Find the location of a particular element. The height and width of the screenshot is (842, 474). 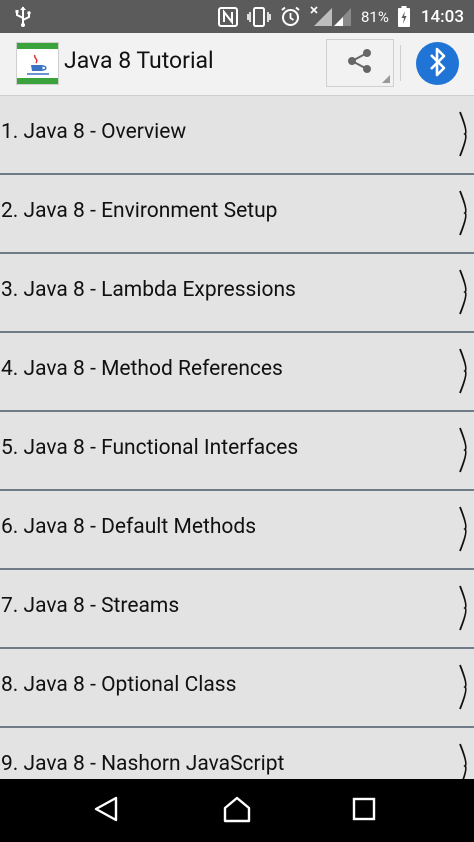

back-button is located at coordinates (106, 811).